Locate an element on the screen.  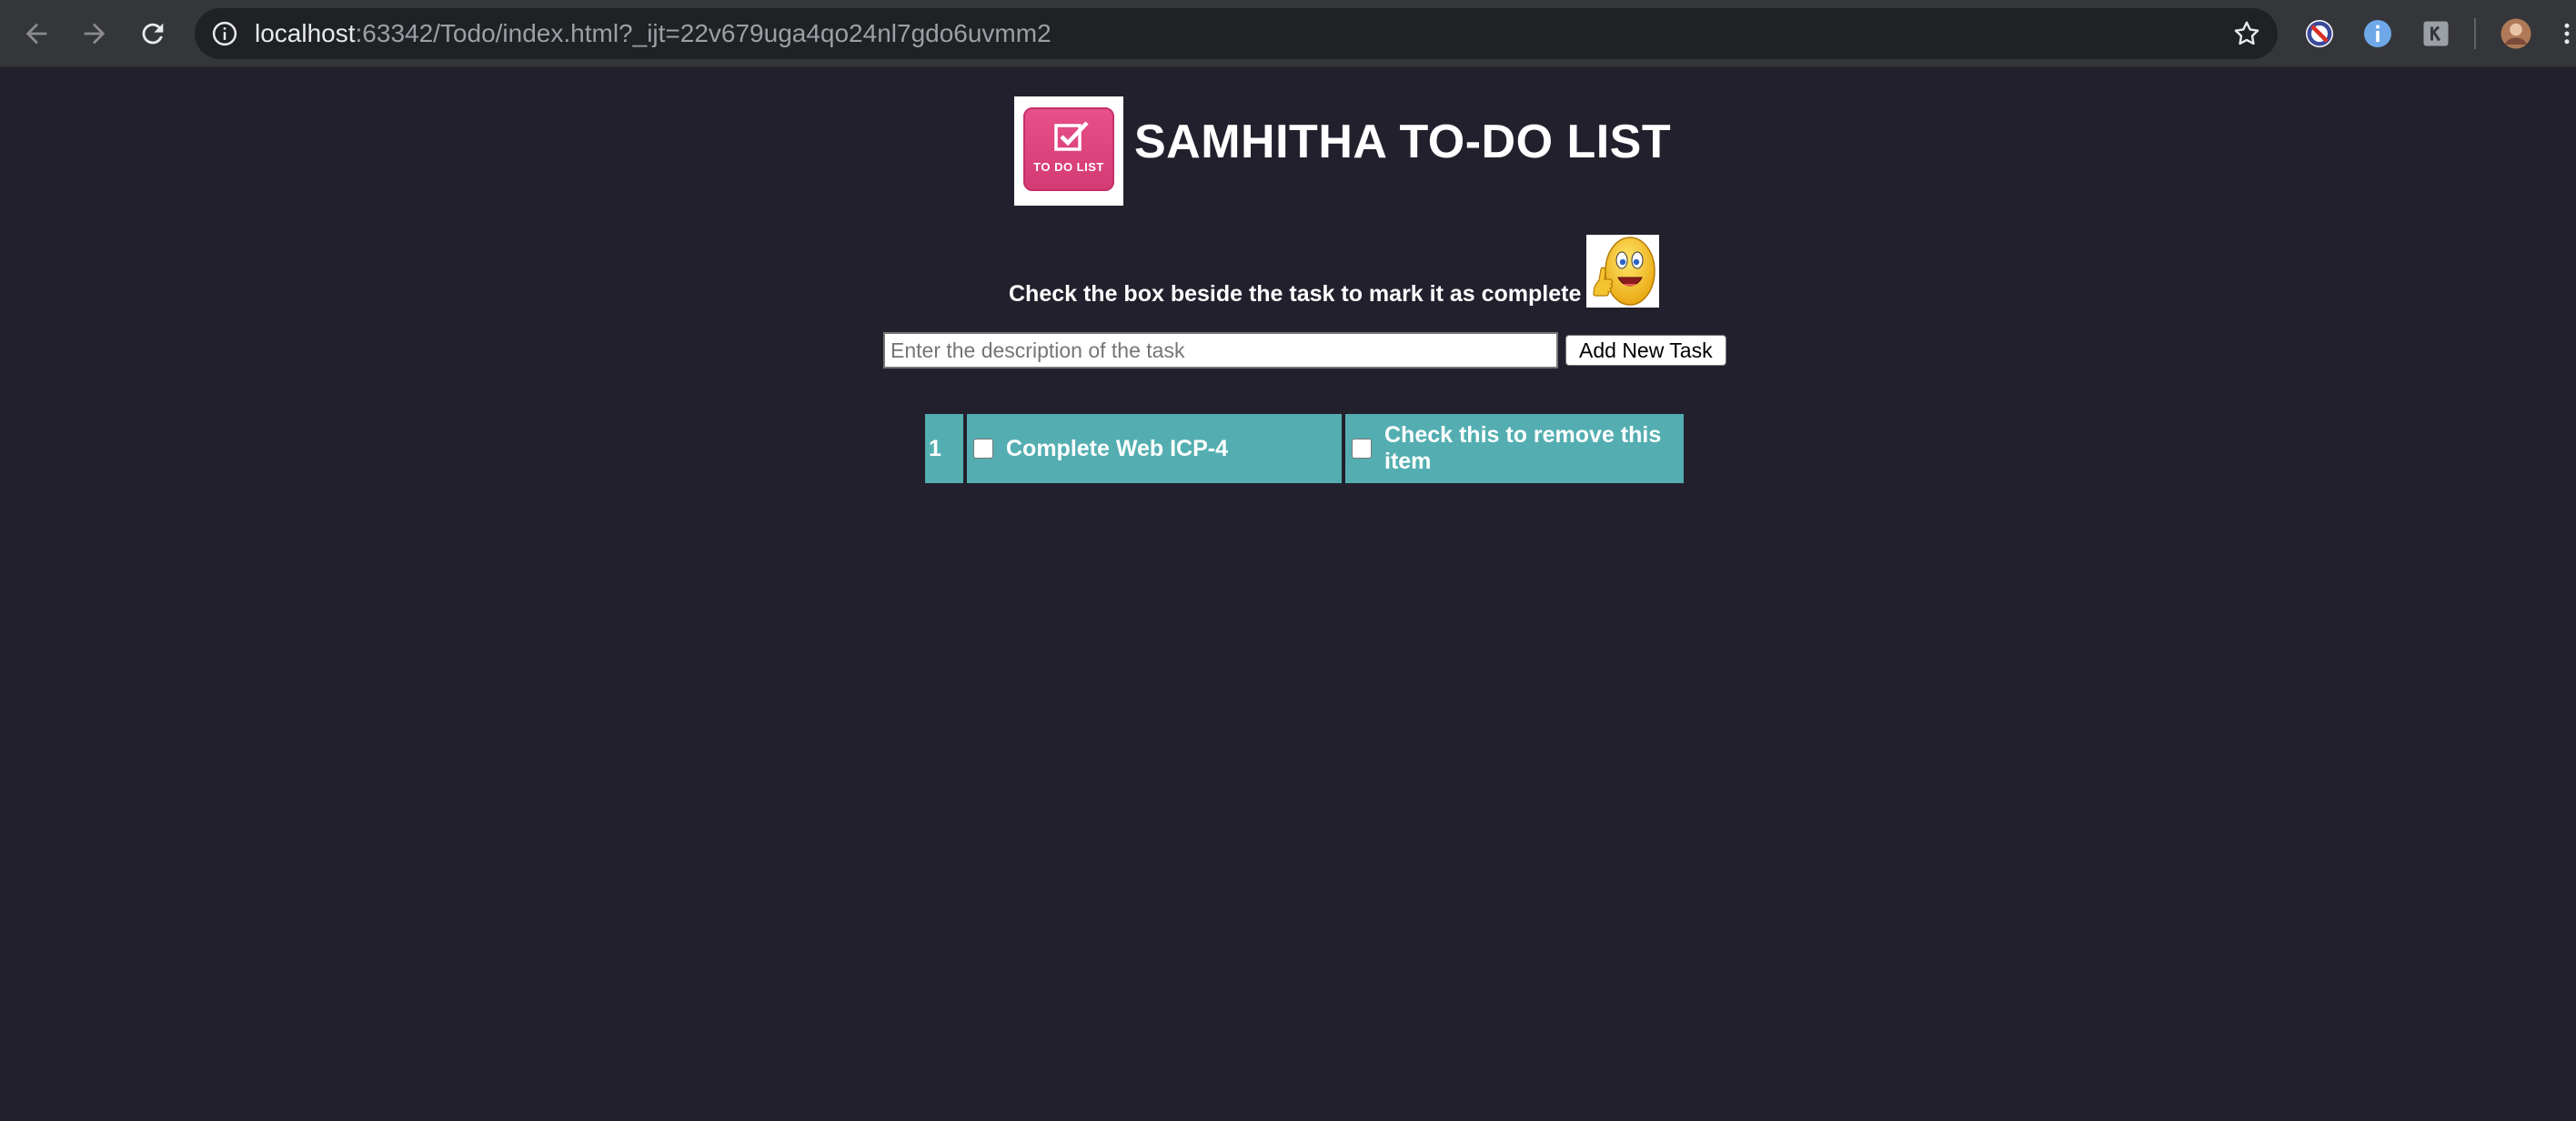
checkbox-check-icon is located at coordinates (1071, 136).